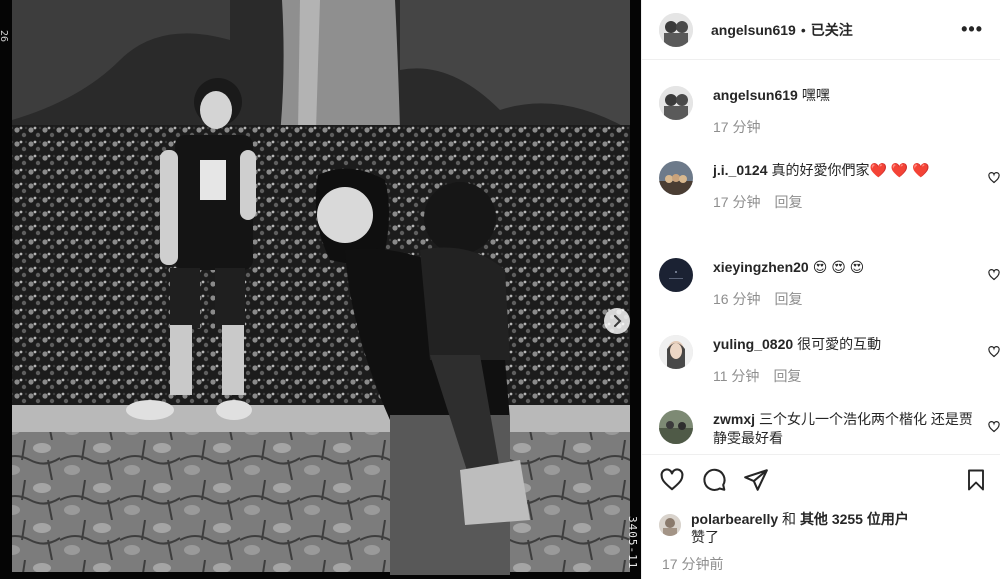 The height and width of the screenshot is (579, 1000). Describe the element at coordinates (829, 186) in the screenshot. I see `comment-item: j.i._0124 真的好愛你們家❤️ ❤️ ❤️ 17 分钟 回复` at that location.